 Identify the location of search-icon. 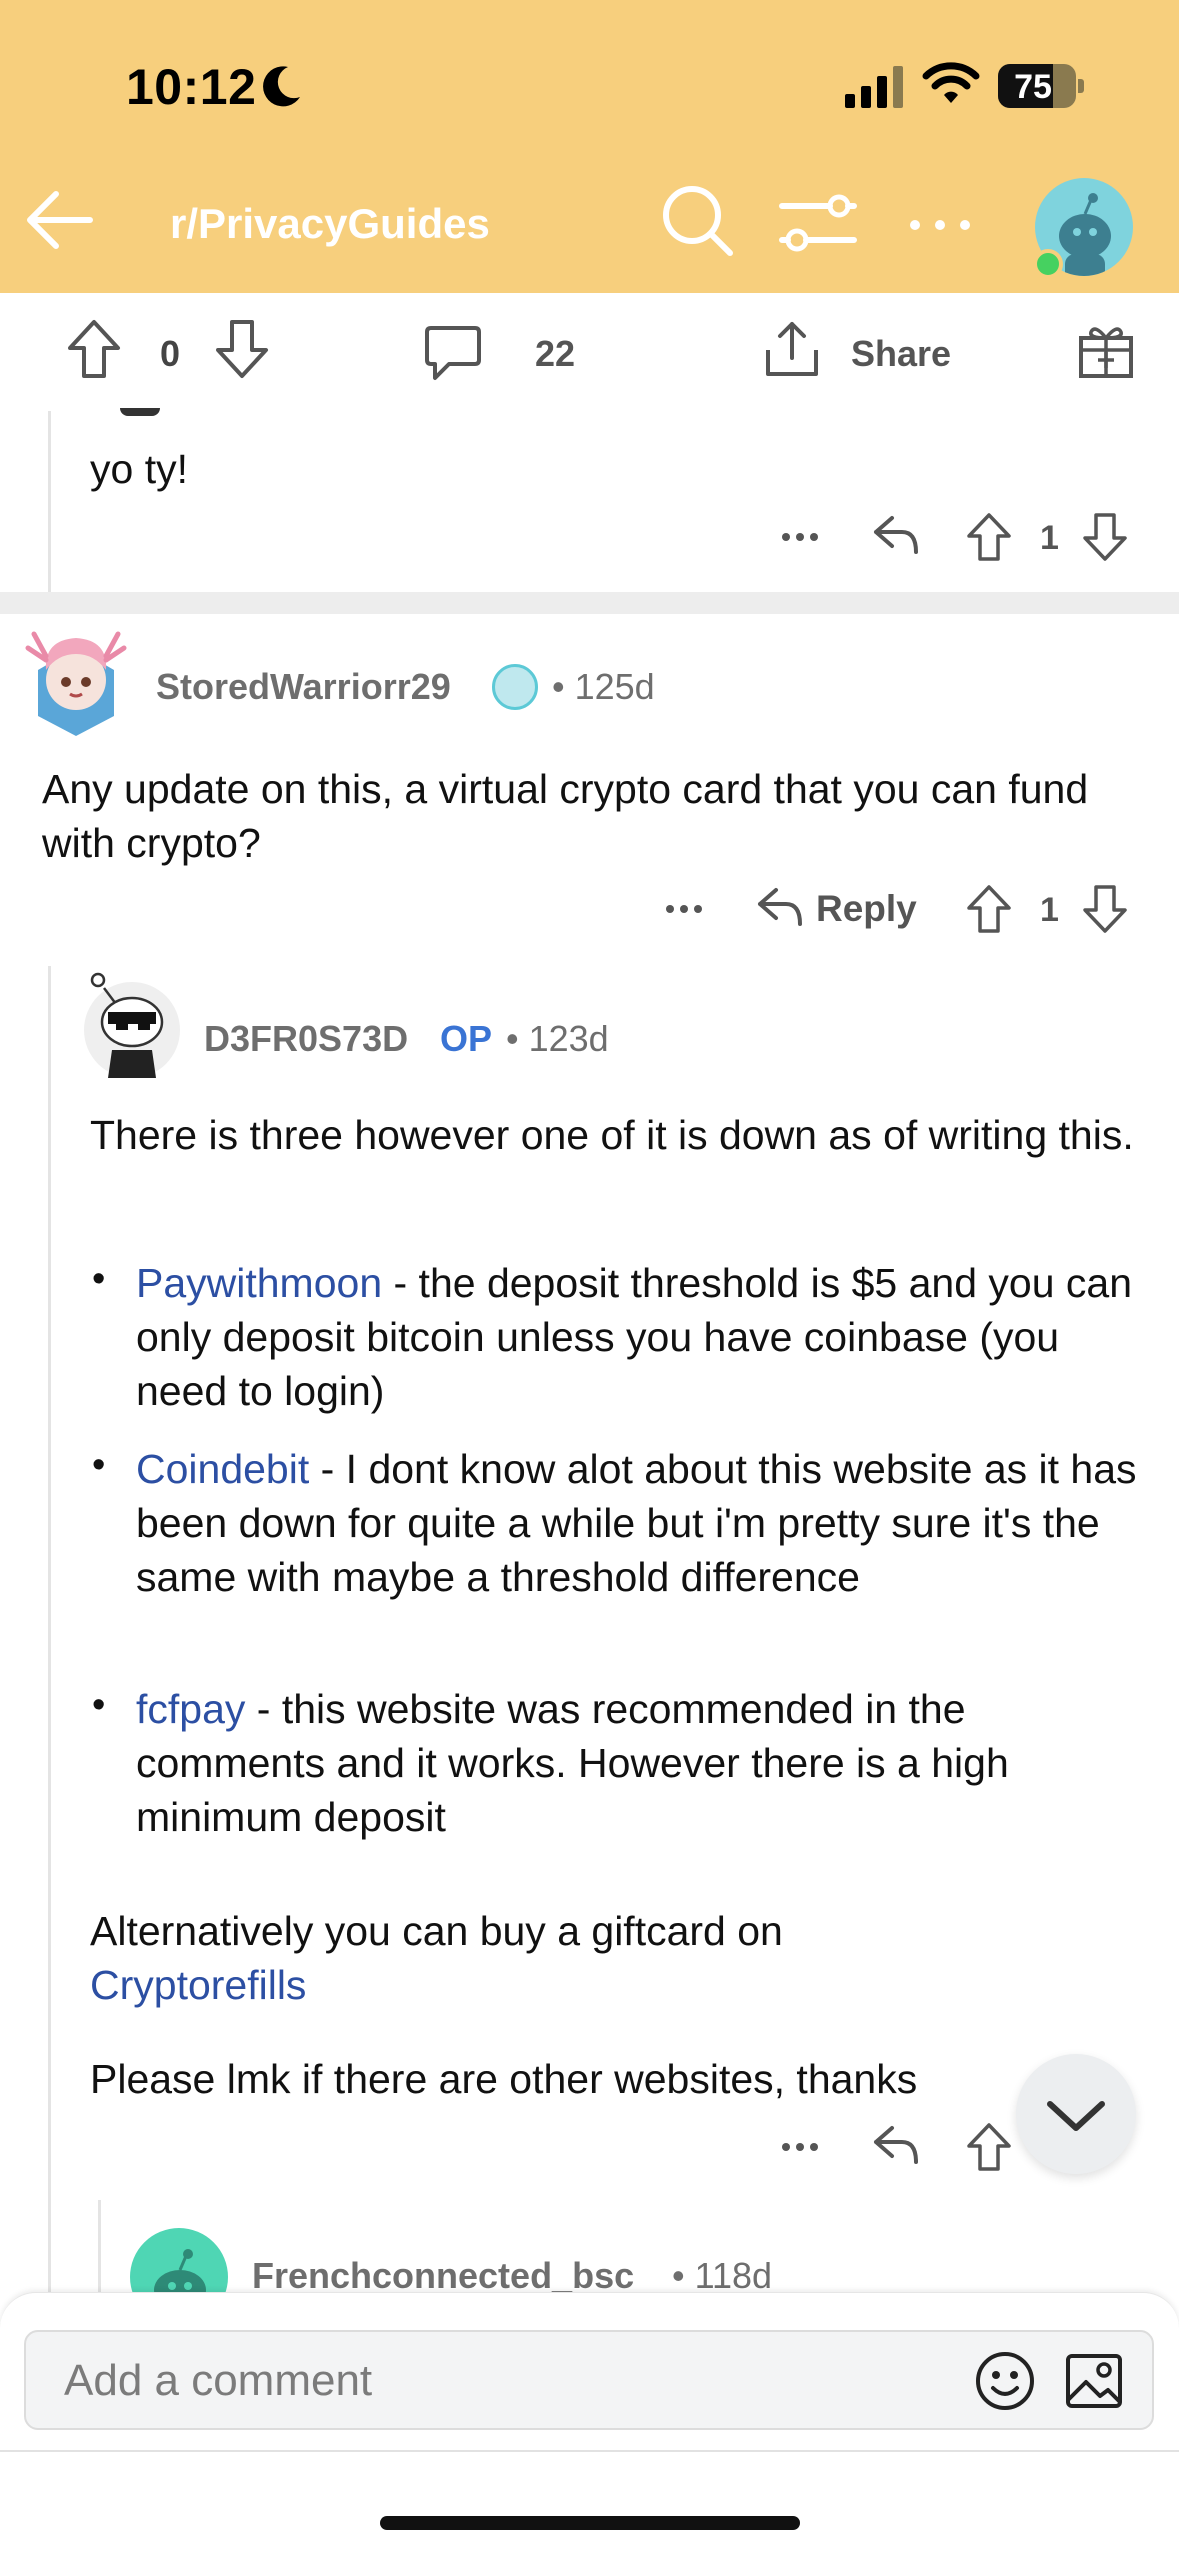
(698, 221).